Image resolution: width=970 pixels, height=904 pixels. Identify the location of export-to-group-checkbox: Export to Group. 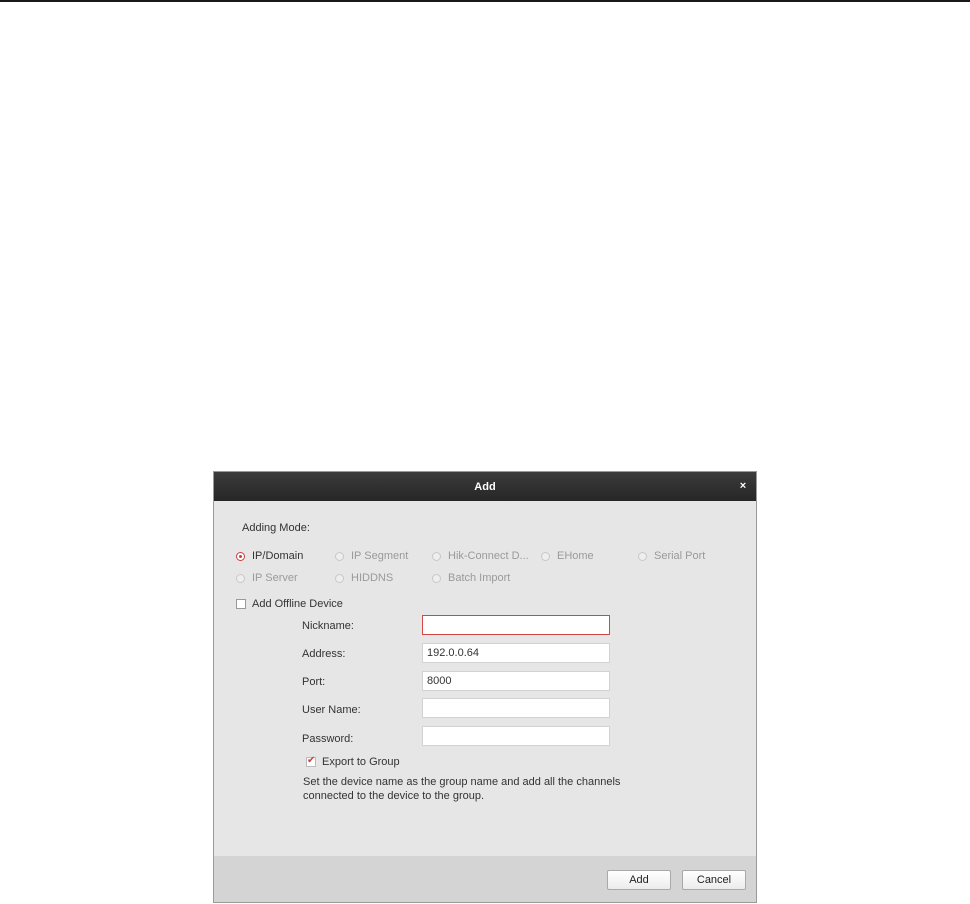
(353, 761).